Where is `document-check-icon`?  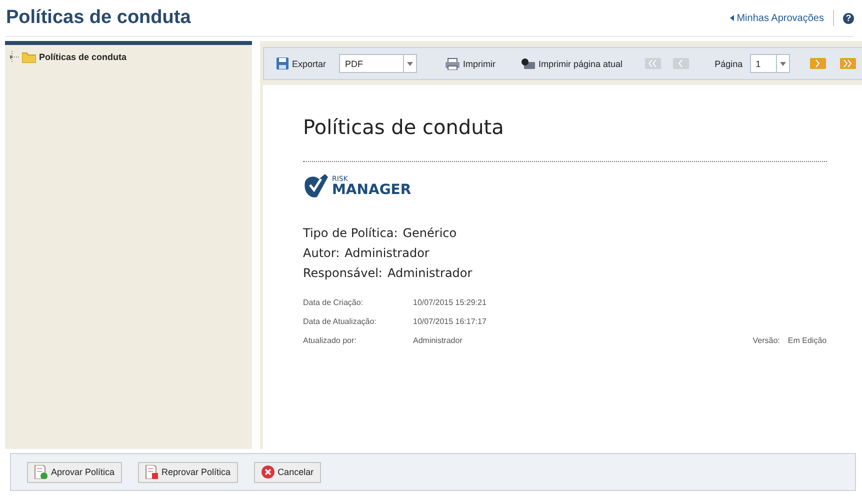
document-check-icon is located at coordinates (41, 472).